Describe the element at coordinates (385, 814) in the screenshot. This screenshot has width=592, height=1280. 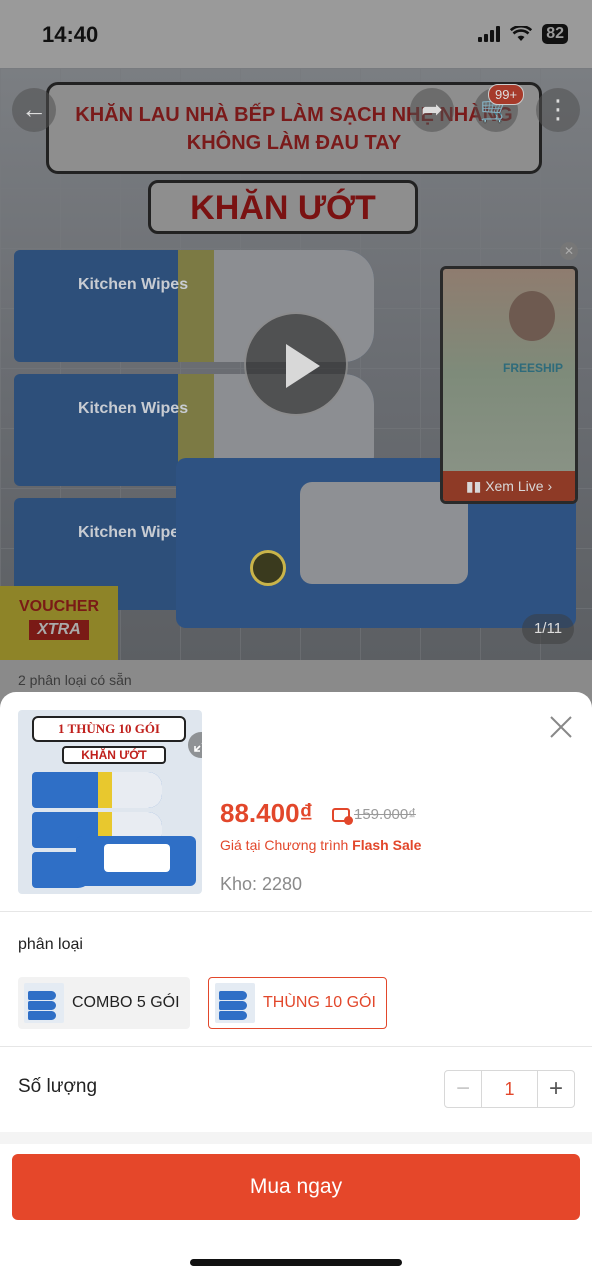
I see `original-price: 159.000₫` at that location.